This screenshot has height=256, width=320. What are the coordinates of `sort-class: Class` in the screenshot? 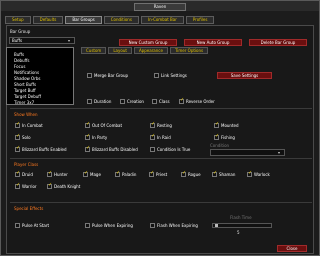 It's located at (161, 101).